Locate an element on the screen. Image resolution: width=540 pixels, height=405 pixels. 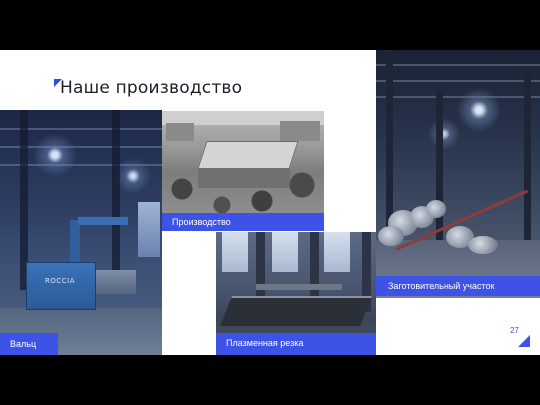
machine-brand-label: ROCCIA is located at coordinates (60, 281).